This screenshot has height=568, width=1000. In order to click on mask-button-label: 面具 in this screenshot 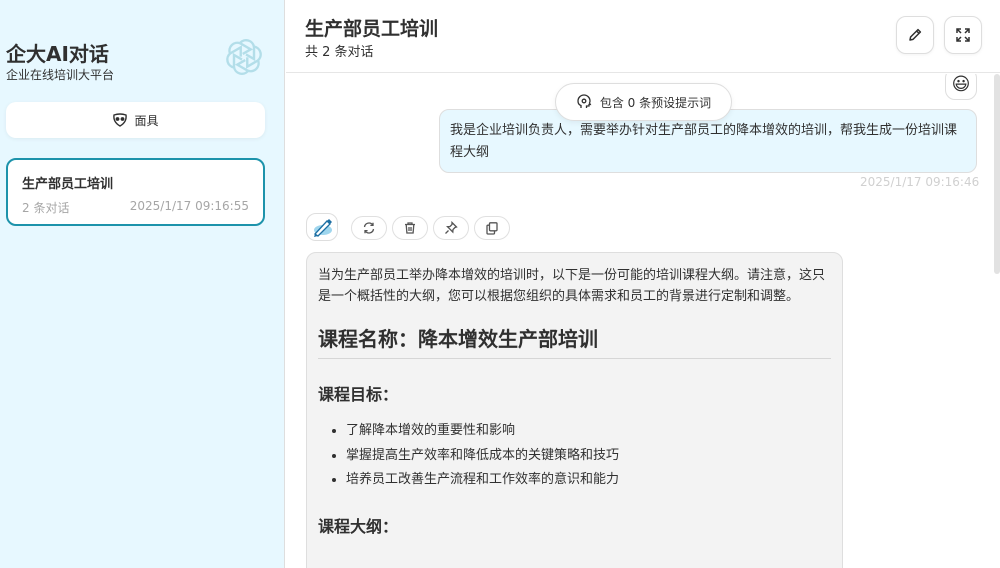, I will do `click(146, 120)`.